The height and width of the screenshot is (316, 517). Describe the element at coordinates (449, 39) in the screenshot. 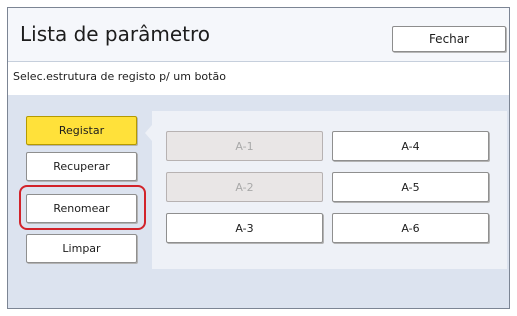

I see `close-button: Fechar` at that location.